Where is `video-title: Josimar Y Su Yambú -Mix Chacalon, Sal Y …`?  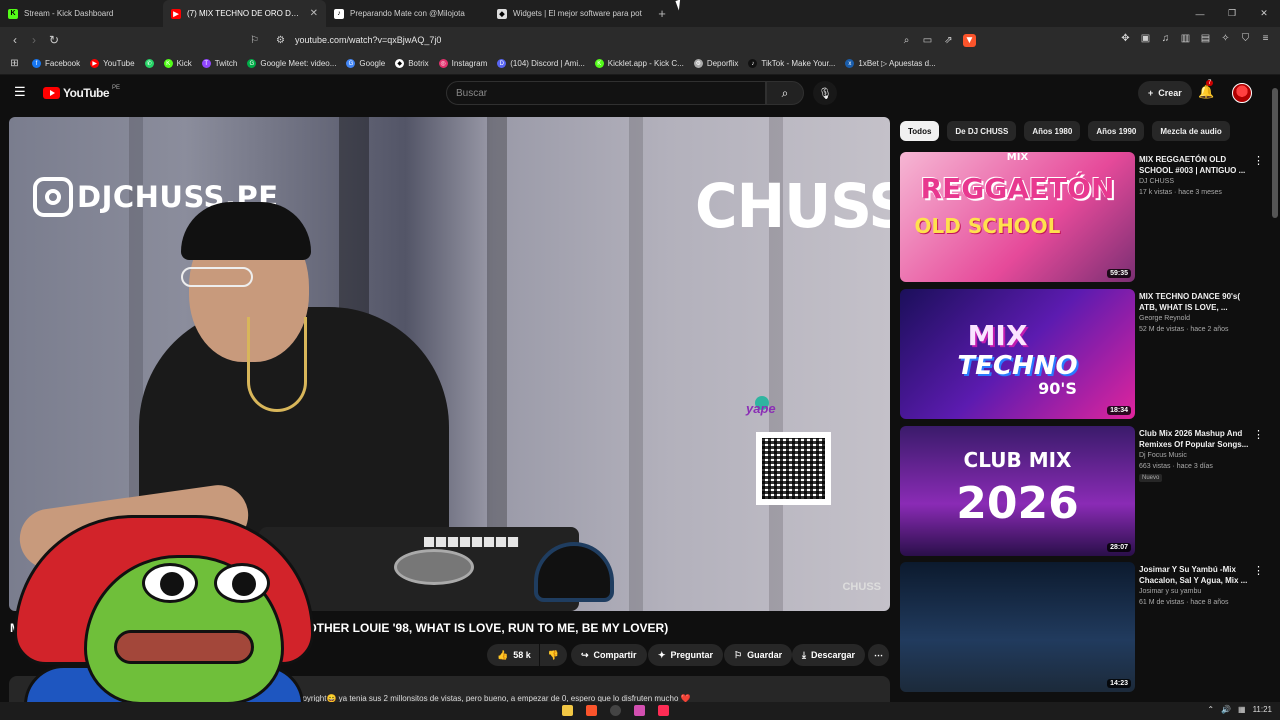
video-title: Josimar Y Su Yambú -Mix Chacalon, Sal Y … is located at coordinates (1195, 575).